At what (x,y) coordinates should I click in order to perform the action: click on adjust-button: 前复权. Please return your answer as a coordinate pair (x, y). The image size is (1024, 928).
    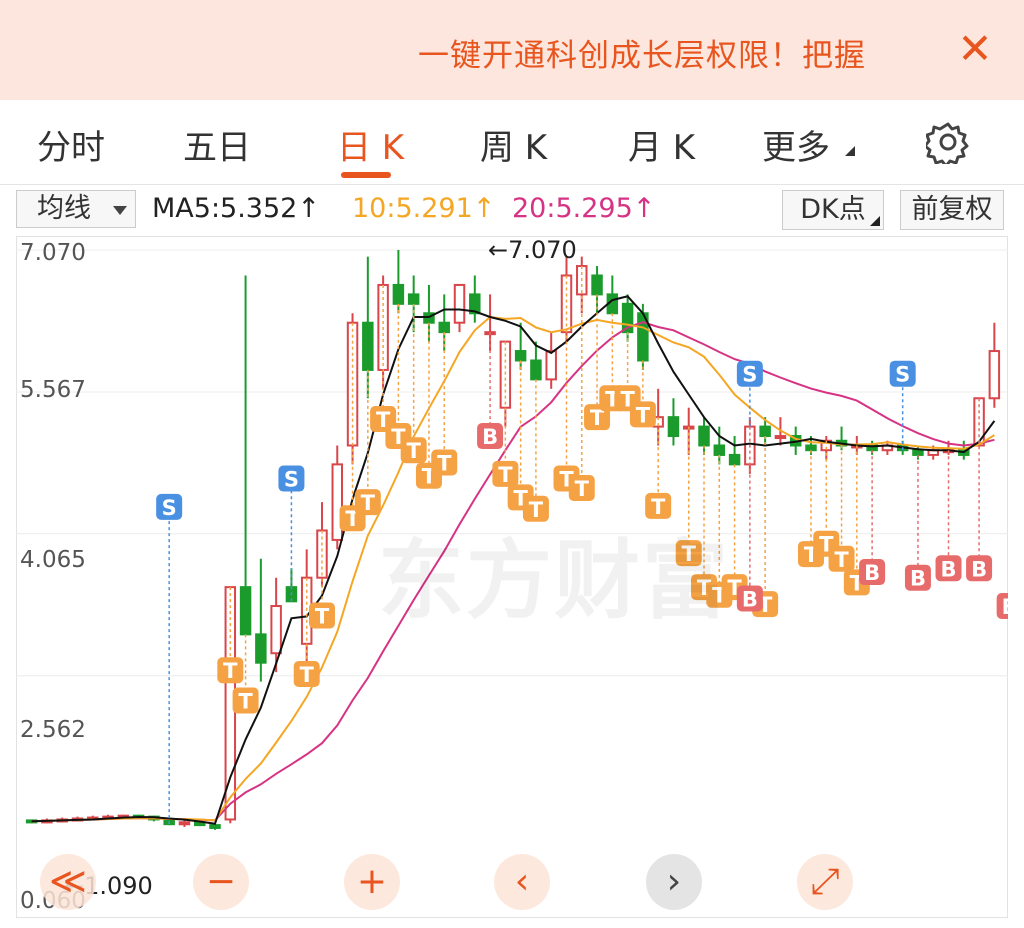
    Looking at the image, I should click on (952, 210).